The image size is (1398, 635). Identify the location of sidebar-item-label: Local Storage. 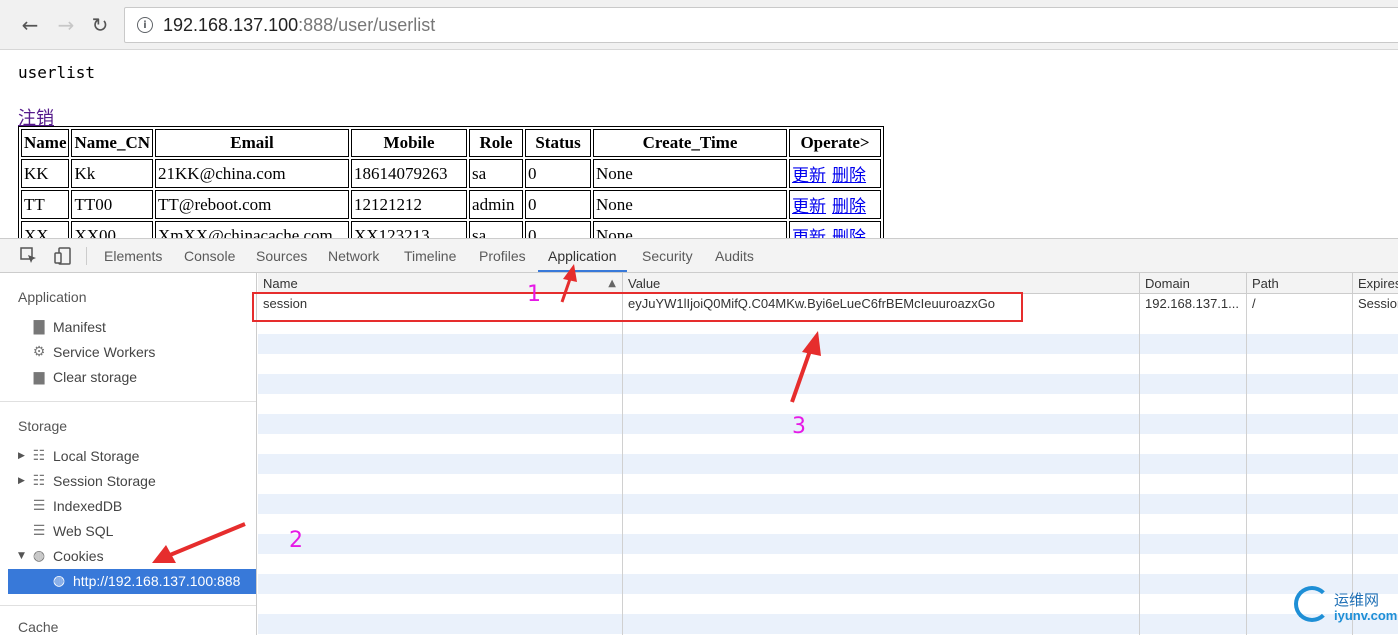
(96, 456).